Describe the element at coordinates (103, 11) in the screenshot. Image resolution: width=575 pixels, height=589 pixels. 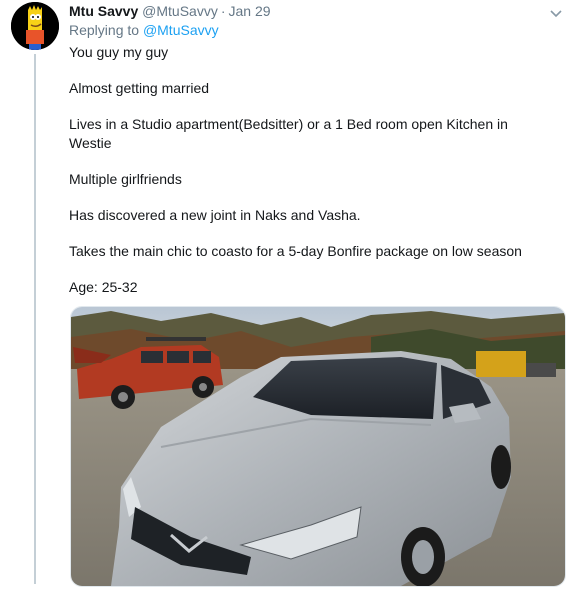
I see `author-name: Mtu Savvy` at that location.